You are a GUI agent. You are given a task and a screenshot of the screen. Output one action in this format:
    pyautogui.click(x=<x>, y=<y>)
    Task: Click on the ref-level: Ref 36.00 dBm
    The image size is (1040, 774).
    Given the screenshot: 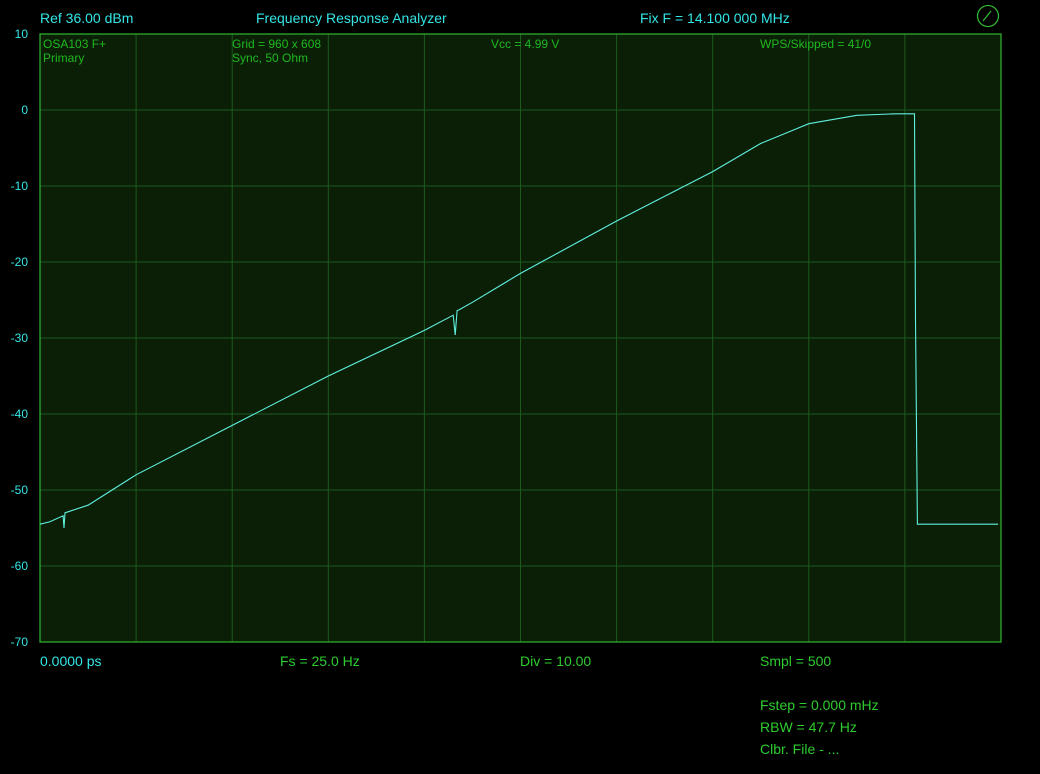 What is the action you would take?
    pyautogui.click(x=87, y=18)
    